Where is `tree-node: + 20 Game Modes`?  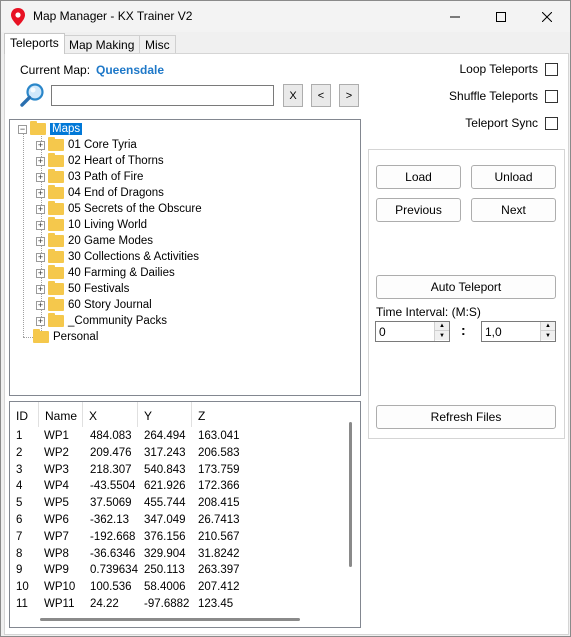 tree-node: + 20 Game Modes is located at coordinates (94, 241).